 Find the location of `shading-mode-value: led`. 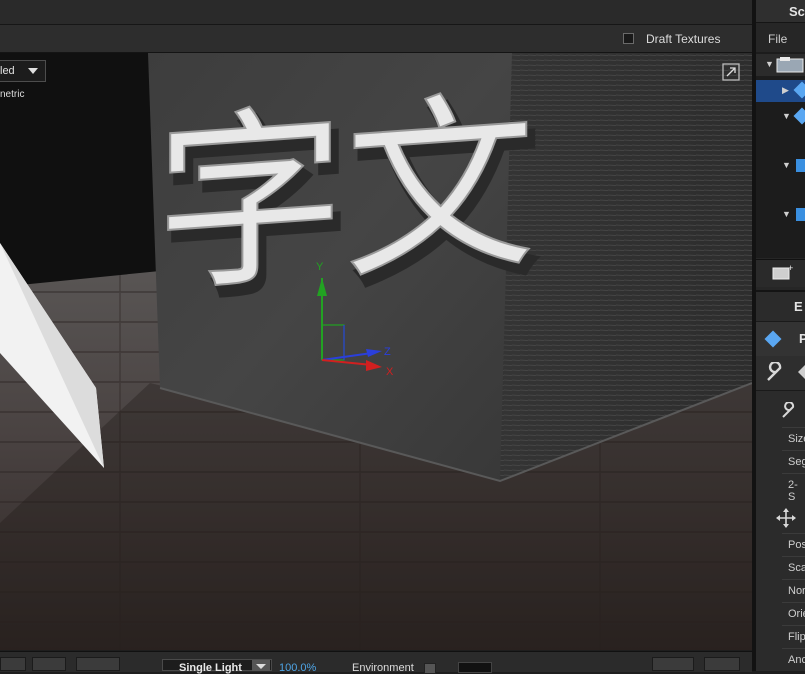

shading-mode-value: led is located at coordinates (7, 71).